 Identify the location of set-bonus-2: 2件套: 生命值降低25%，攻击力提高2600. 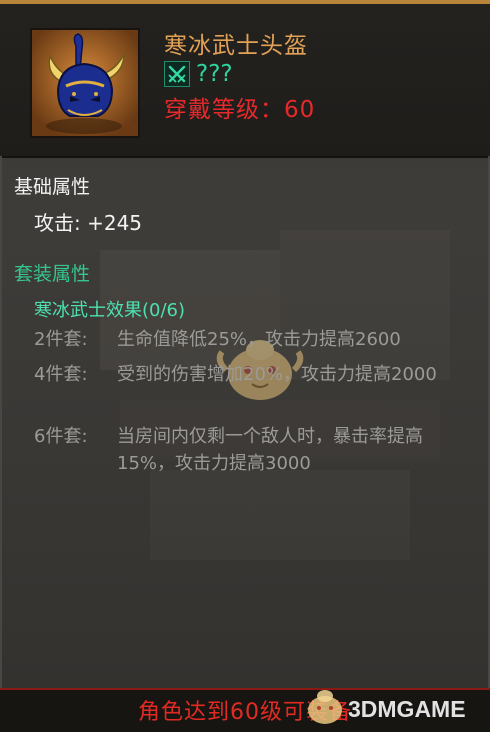
(254, 339).